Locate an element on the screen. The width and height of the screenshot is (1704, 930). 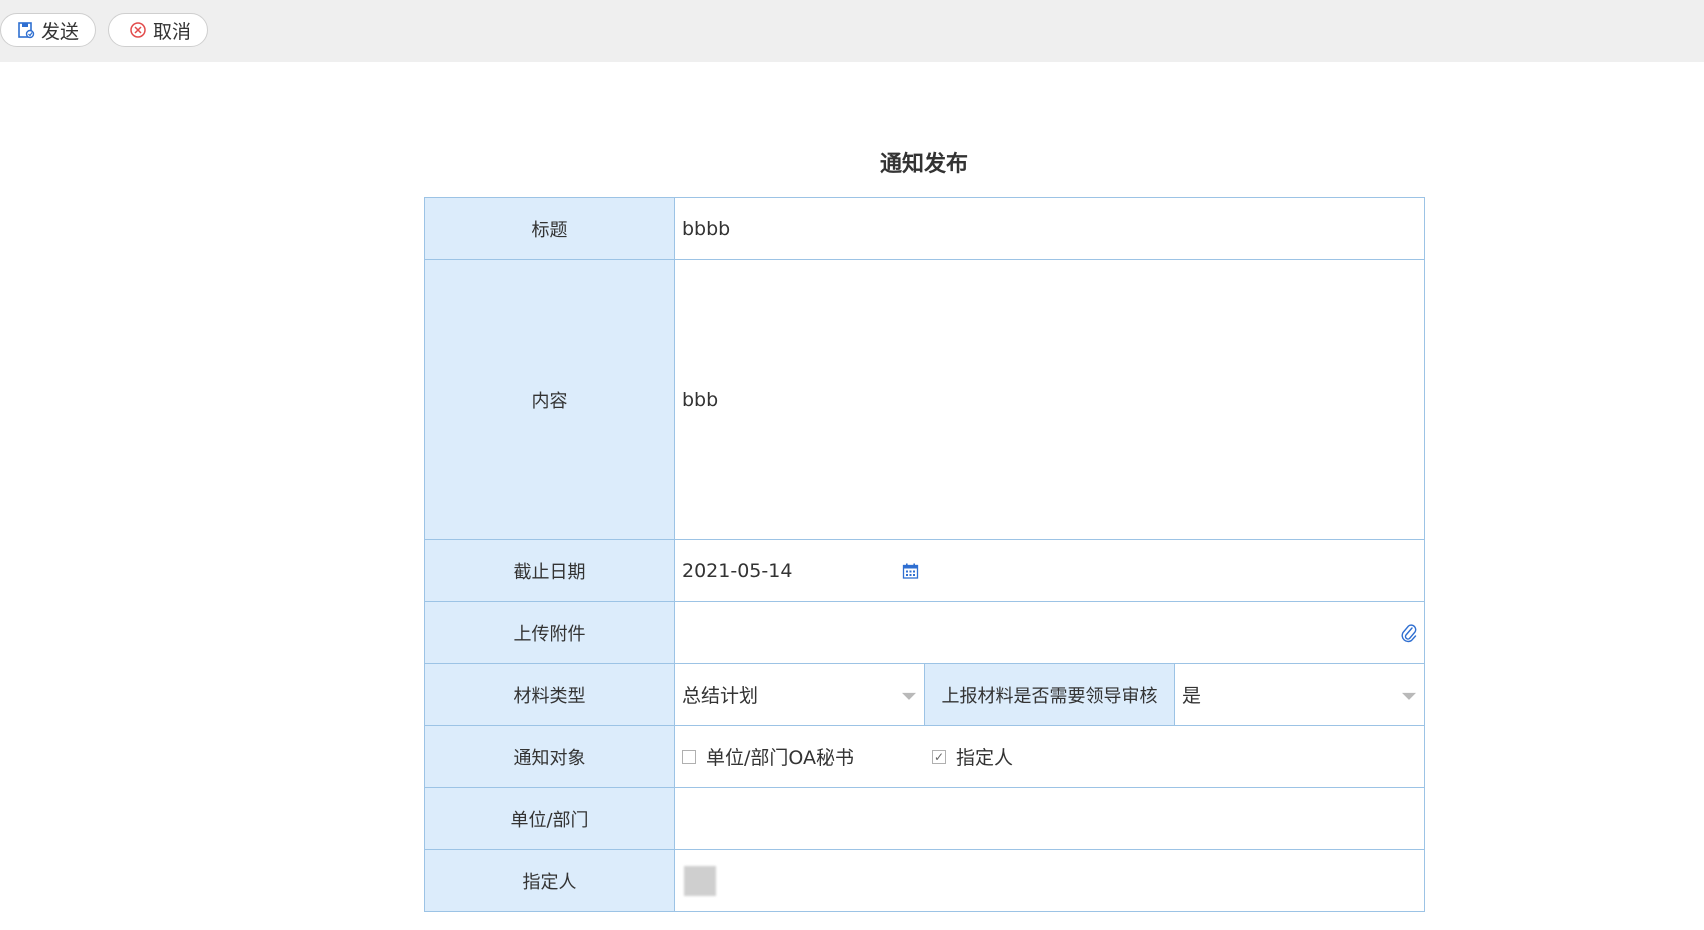
content-value: bbb is located at coordinates (700, 399).